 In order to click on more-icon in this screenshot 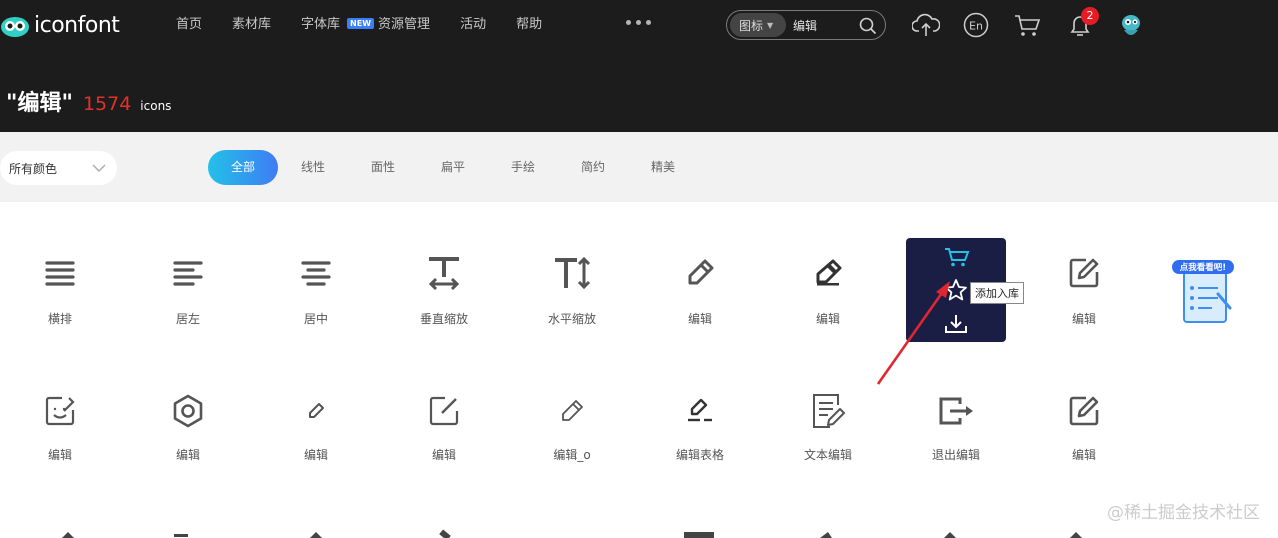, I will do `click(638, 22)`.